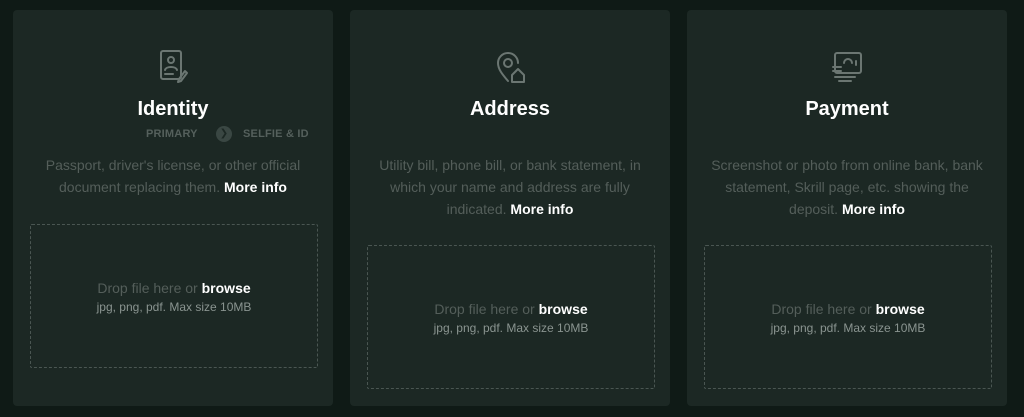 The height and width of the screenshot is (417, 1024). I want to click on chevron-right-icon: ❯, so click(224, 134).